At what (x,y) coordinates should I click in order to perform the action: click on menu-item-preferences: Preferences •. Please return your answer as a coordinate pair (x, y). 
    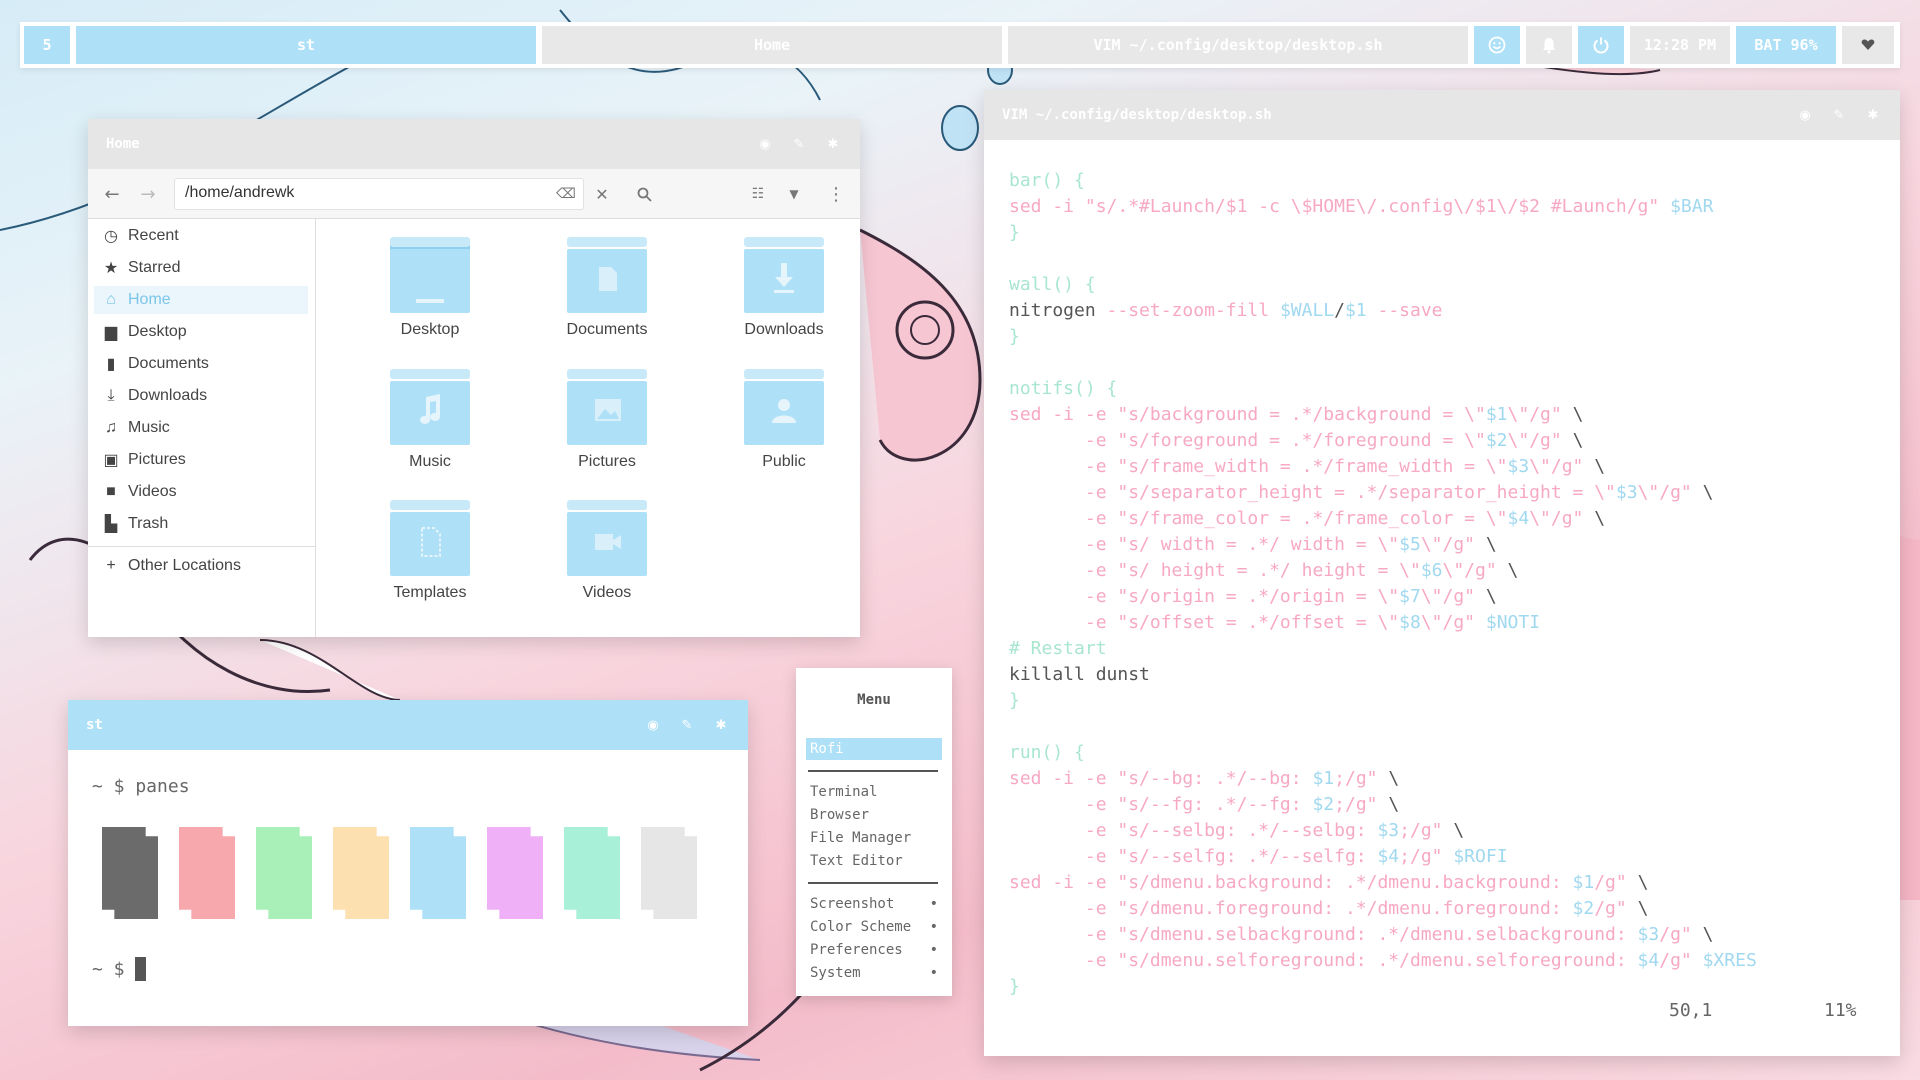
    Looking at the image, I should click on (874, 950).